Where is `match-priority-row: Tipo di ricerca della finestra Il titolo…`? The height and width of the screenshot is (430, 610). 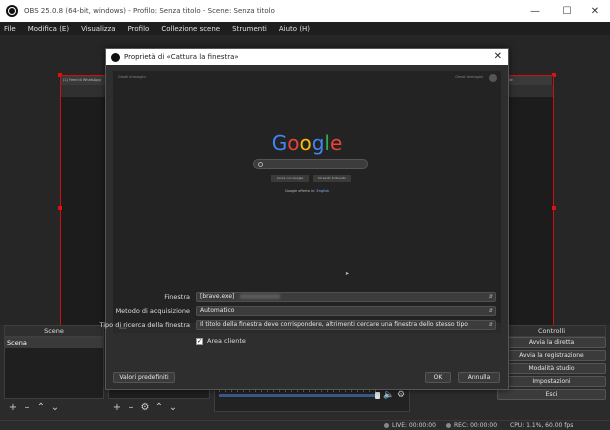
match-priority-row: Tipo di ricerca della finestra Il titolo… is located at coordinates (304, 325).